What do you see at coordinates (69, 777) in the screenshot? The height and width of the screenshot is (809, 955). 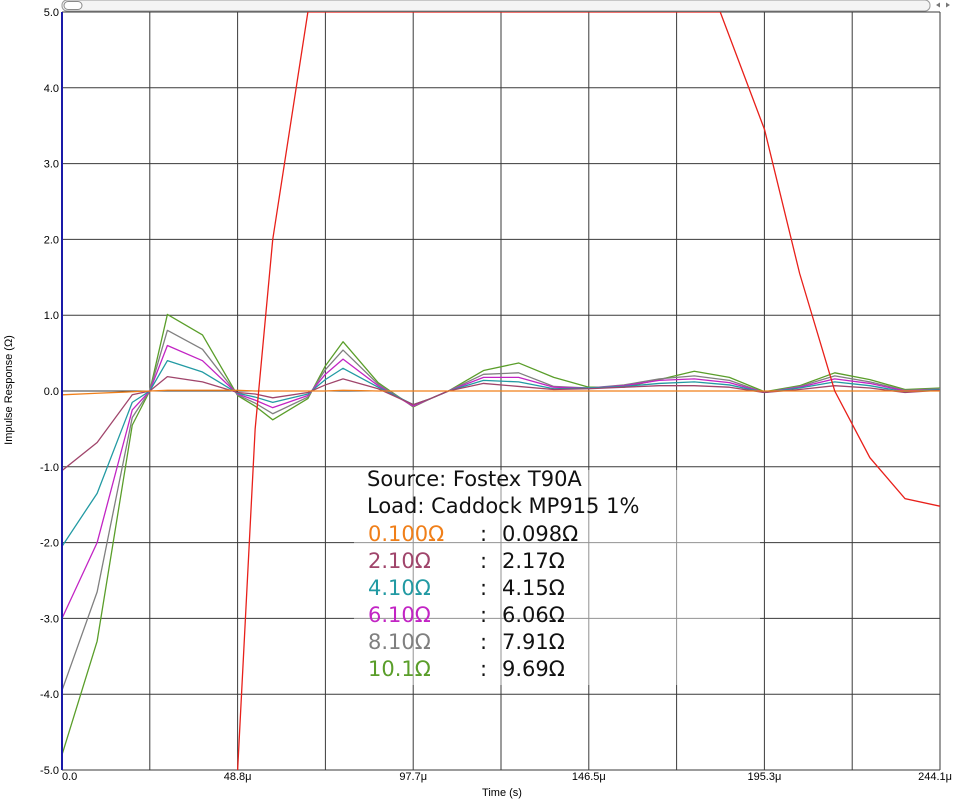 I see `x-tick-label: 0.0` at bounding box center [69, 777].